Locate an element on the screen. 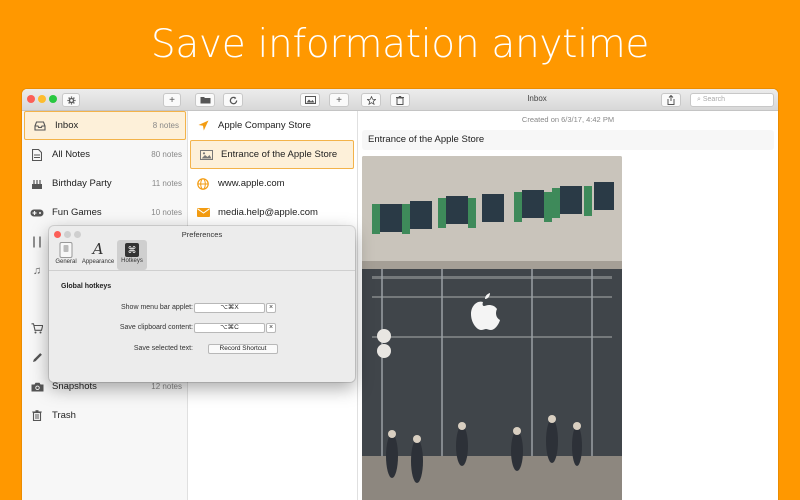  document-icon is located at coordinates (37, 155).